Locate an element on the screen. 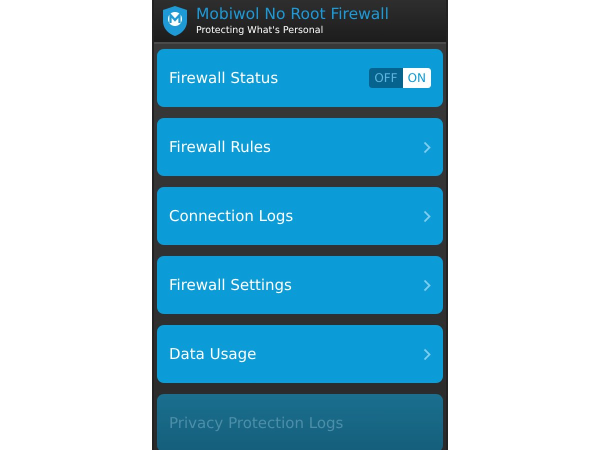 The width and height of the screenshot is (600, 450). menu-label: Firewall Rules is located at coordinates (220, 147).